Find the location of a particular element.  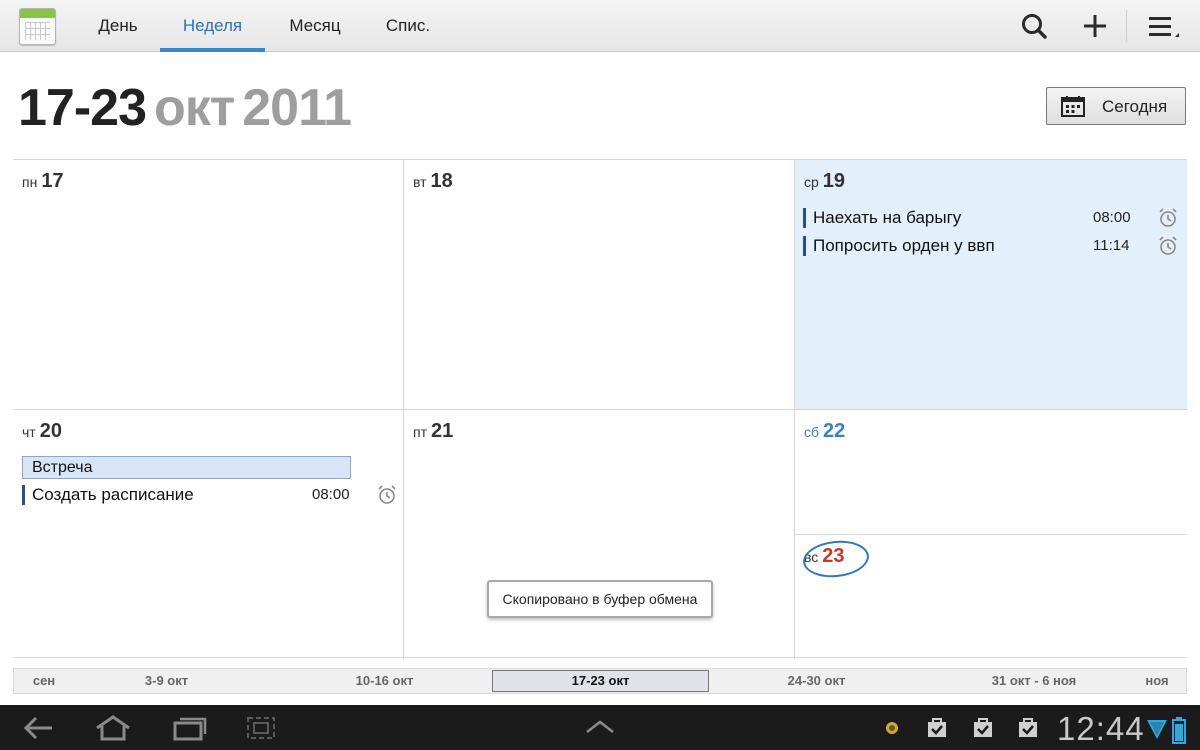

strip-item: сен is located at coordinates (44, 681).